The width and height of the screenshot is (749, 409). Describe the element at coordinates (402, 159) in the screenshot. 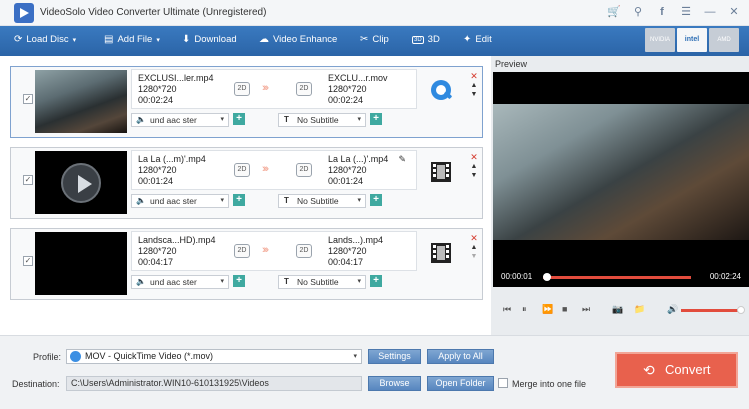

I see `pencil-icon: ✎` at that location.